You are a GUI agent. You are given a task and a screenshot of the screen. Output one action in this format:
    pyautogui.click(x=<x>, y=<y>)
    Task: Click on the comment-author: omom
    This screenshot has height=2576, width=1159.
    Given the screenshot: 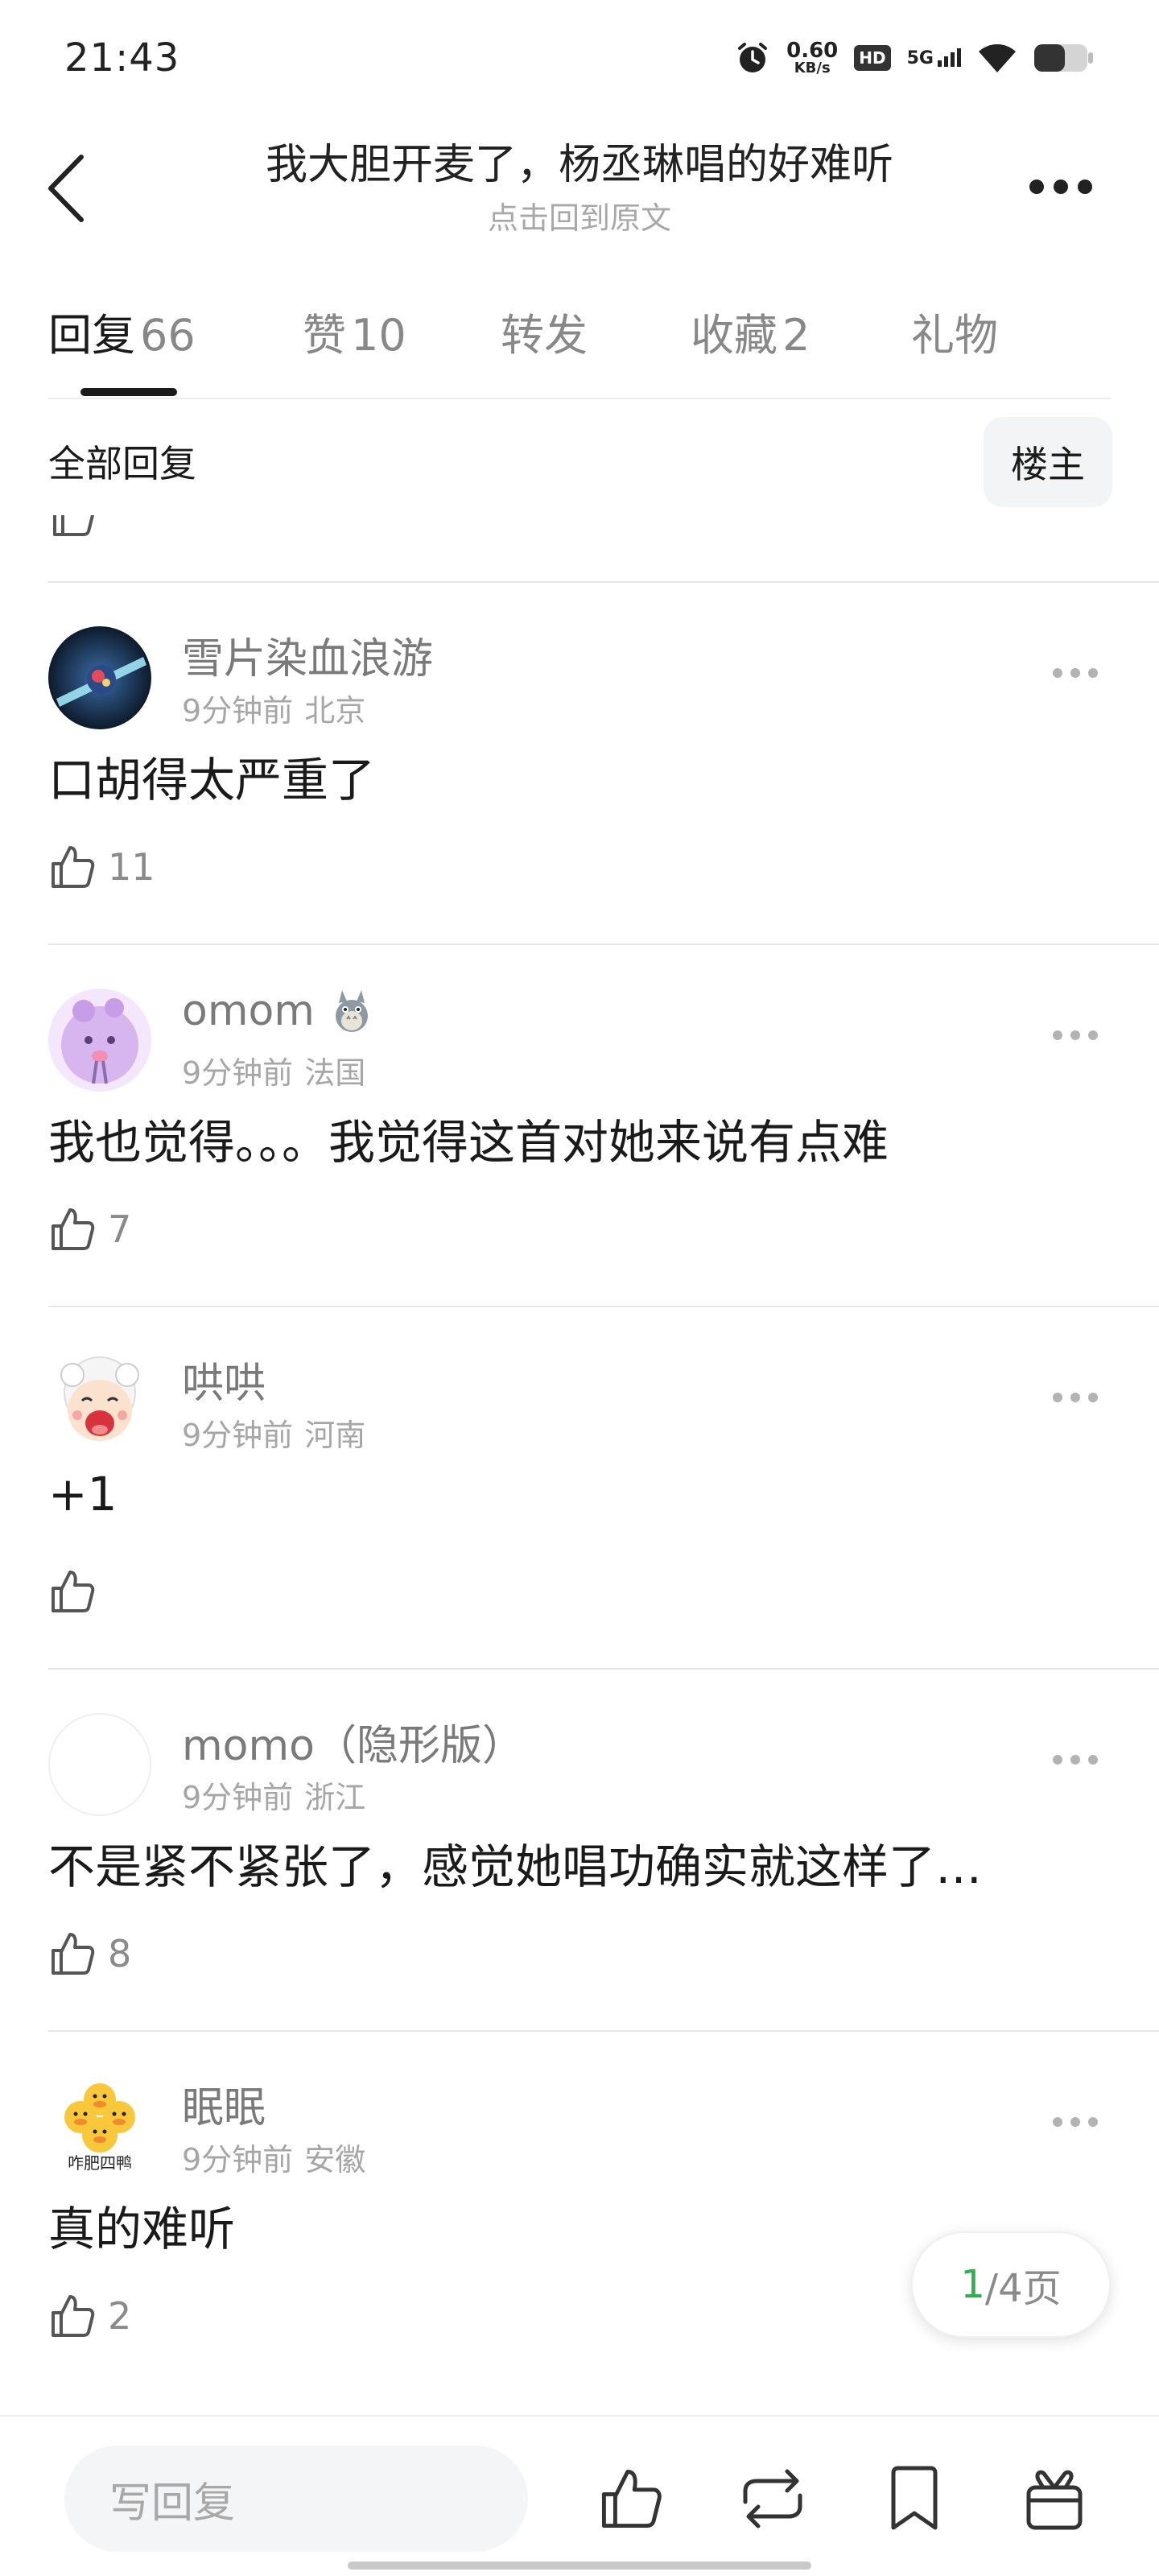 What is the action you would take?
    pyautogui.click(x=278, y=1011)
    